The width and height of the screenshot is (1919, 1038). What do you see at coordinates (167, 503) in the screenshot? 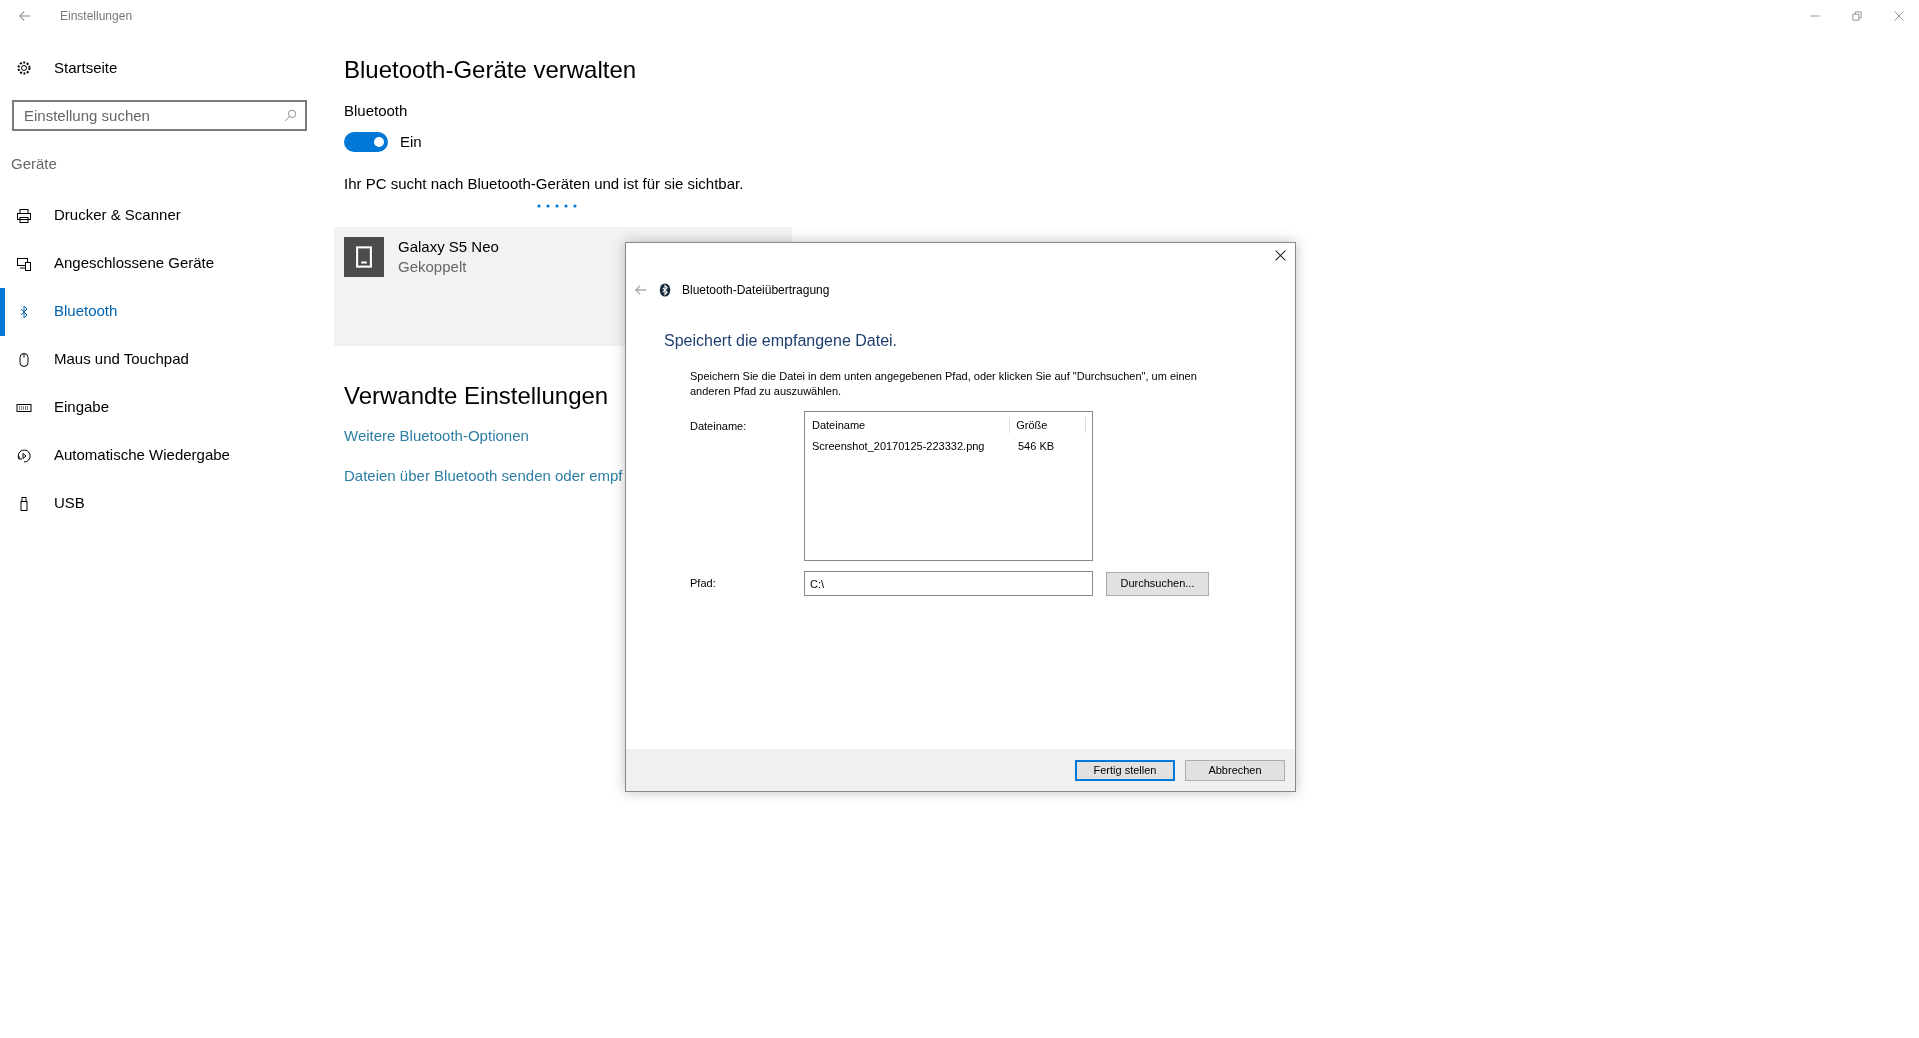
I see `nav-item: USB` at bounding box center [167, 503].